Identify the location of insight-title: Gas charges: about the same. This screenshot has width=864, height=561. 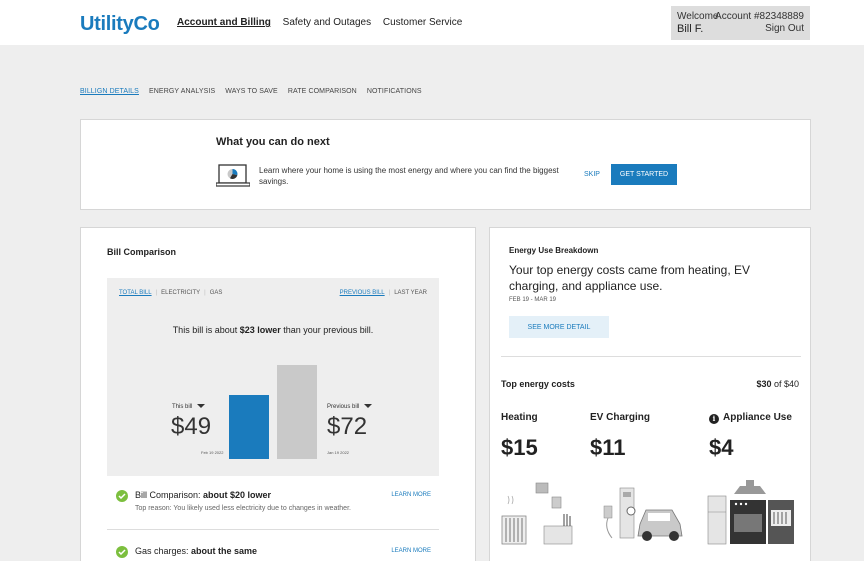
(196, 551).